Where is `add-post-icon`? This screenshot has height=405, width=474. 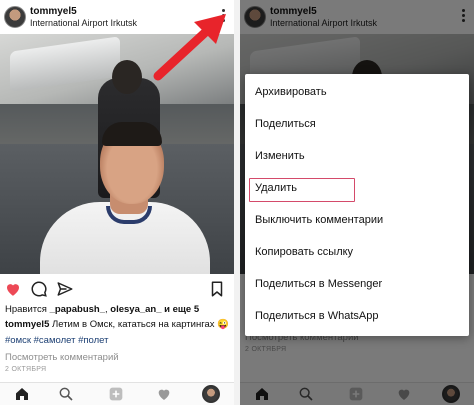 add-post-icon is located at coordinates (116, 394).